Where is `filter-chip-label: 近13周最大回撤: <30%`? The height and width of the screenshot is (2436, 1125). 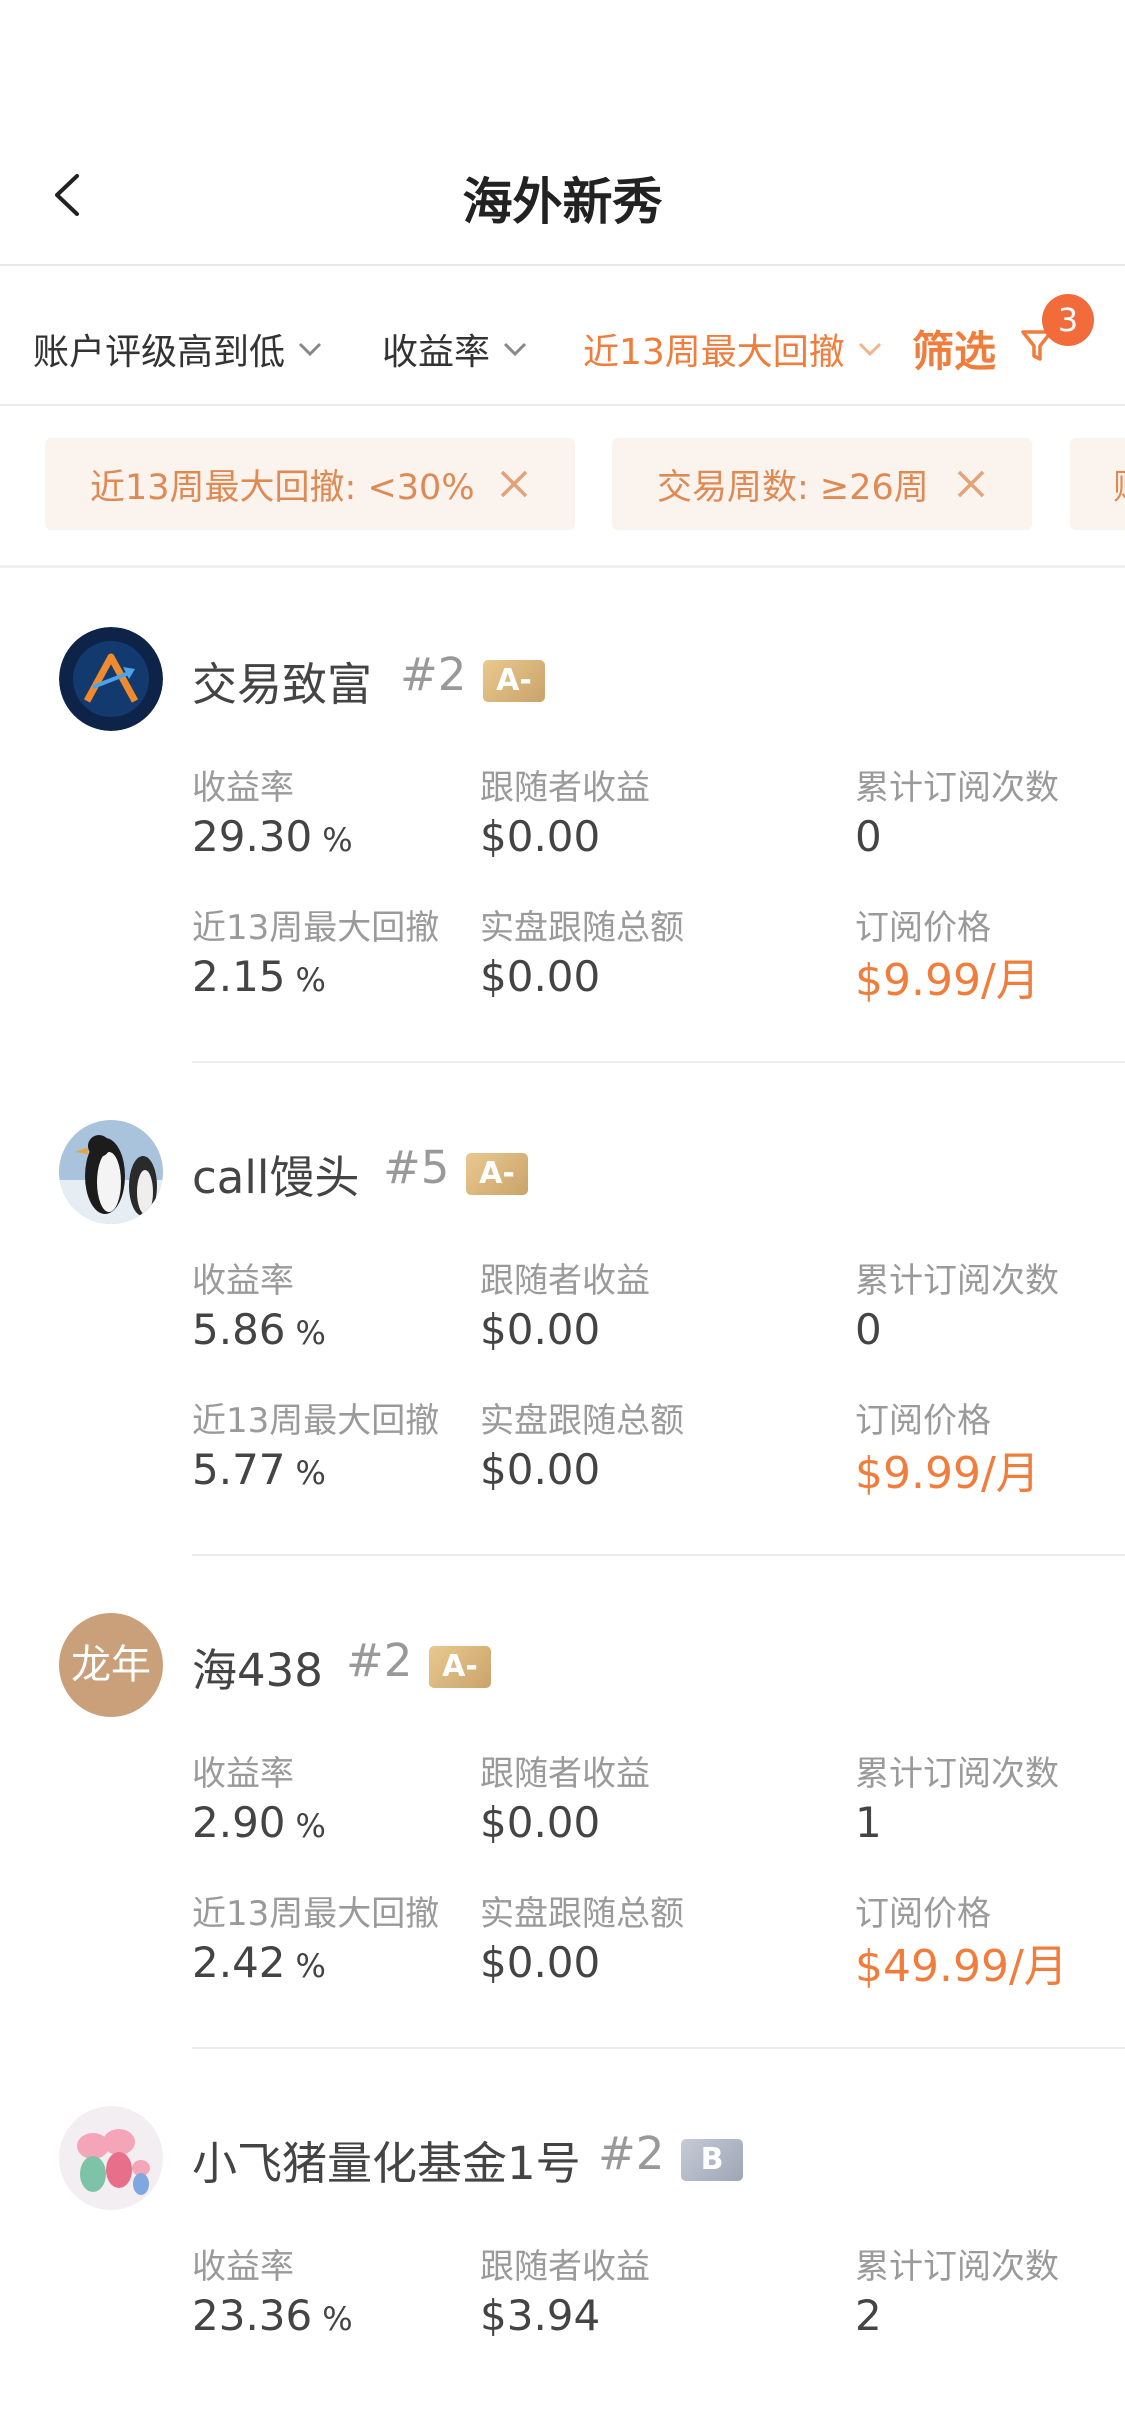
filter-chip-label: 近13周最大回撤: <30% is located at coordinates (282, 487).